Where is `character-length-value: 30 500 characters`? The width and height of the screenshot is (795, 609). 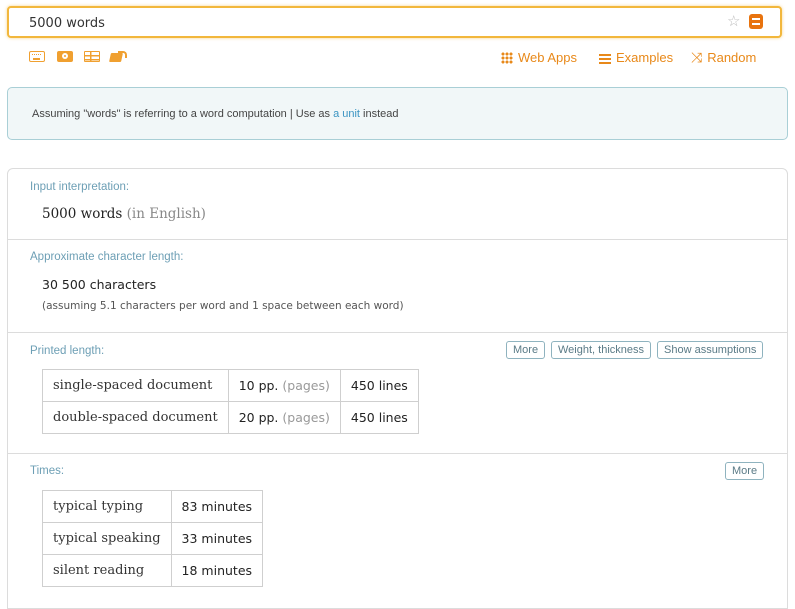
character-length-value: 30 500 characters is located at coordinates (99, 284).